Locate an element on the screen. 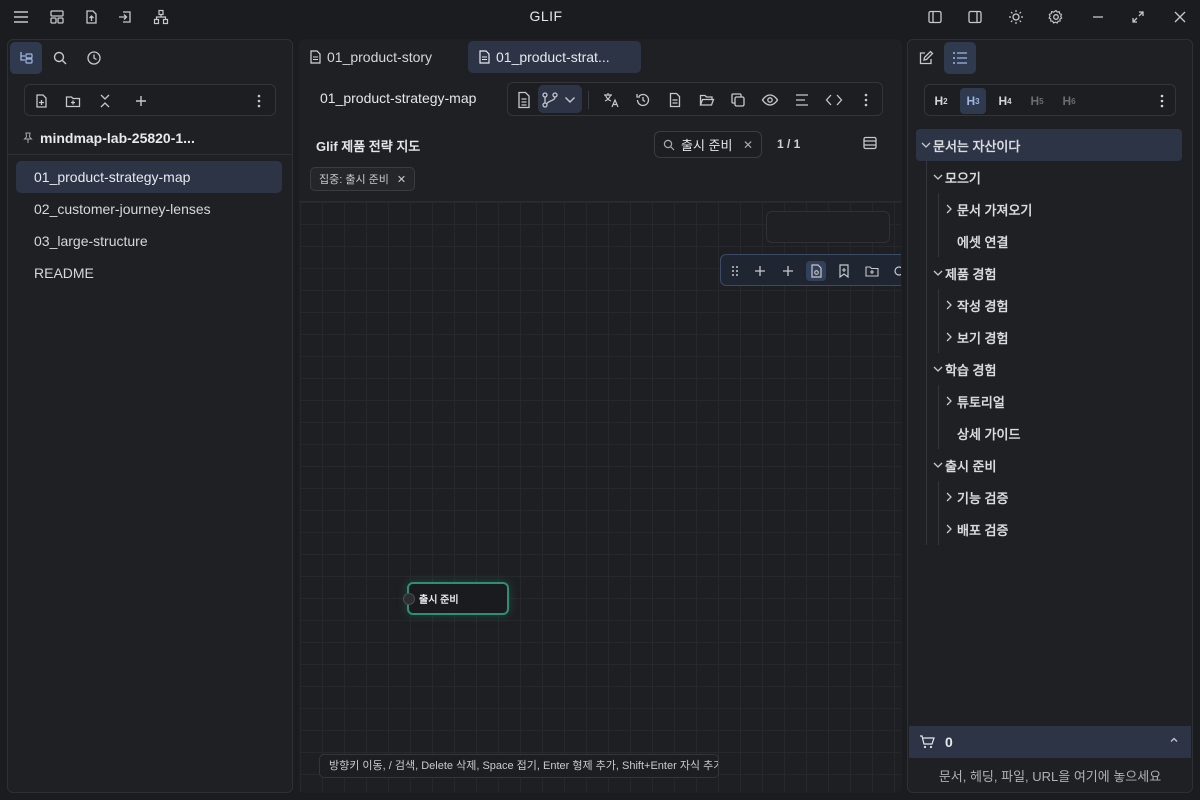  outline-item: 학습 경험 is located at coordinates (962, 369).